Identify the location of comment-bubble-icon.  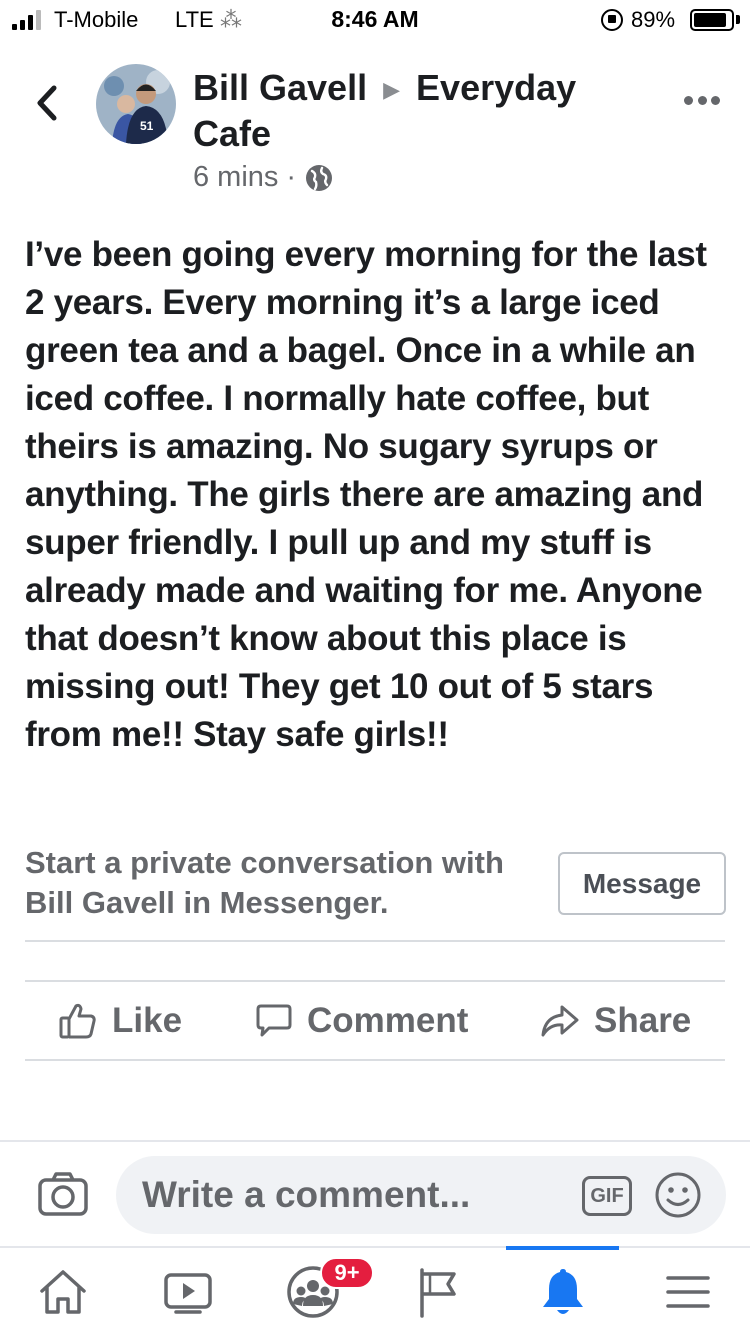
(274, 1020).